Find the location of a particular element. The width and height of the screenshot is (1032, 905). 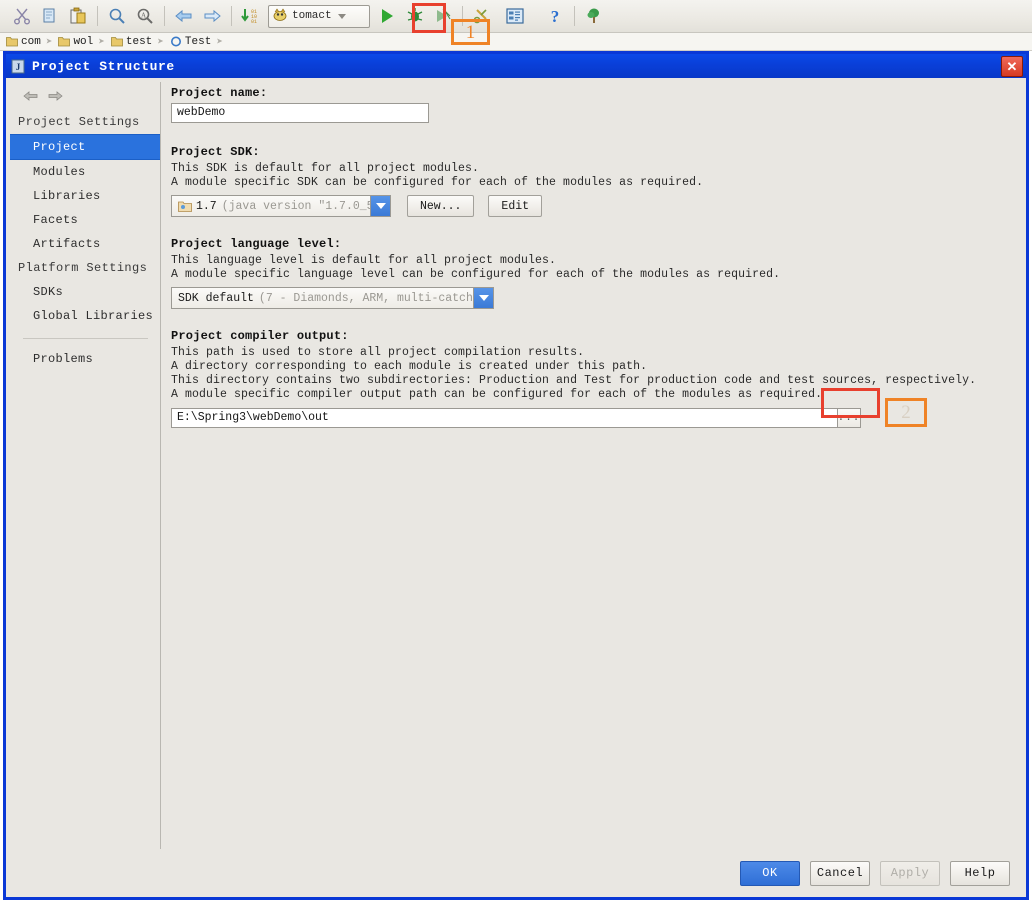

sidebar-item-global-libraries: Global Libraries is located at coordinates (85, 316).